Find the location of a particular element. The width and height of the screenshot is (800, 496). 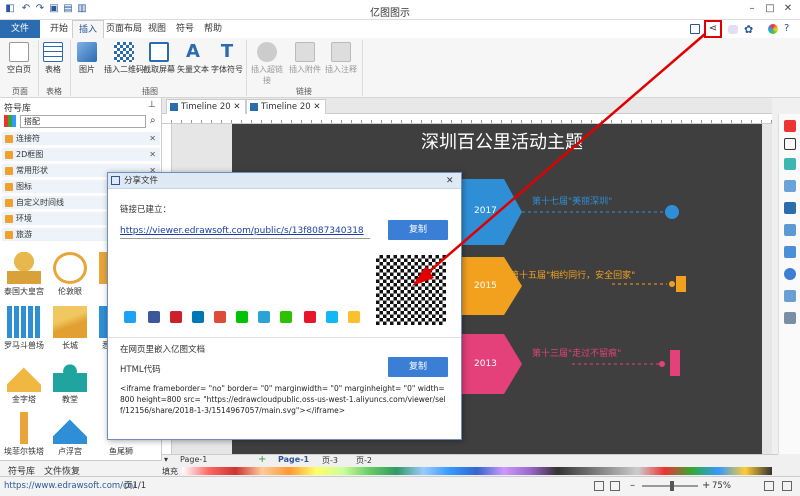

event-2013: 第十三届"走过不留痕" is located at coordinates (577, 354).